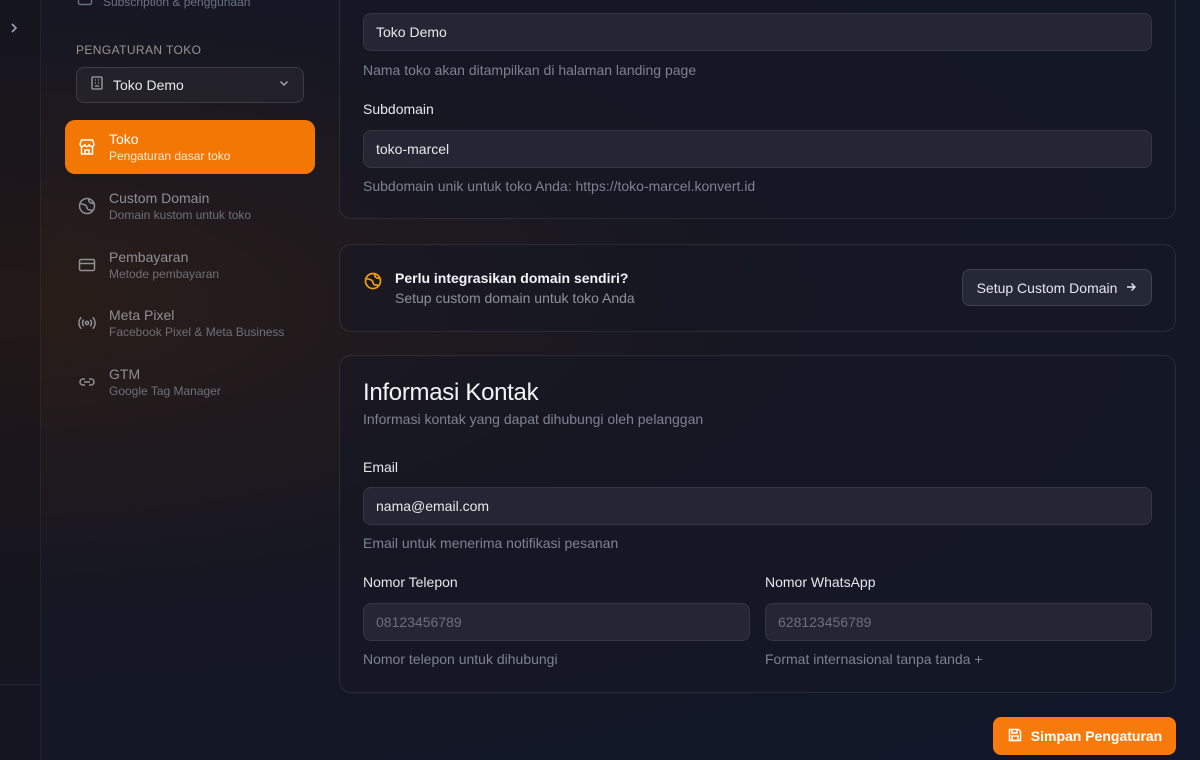 The image size is (1200, 760). What do you see at coordinates (284, 85) in the screenshot?
I see `chevron-down-icon` at bounding box center [284, 85].